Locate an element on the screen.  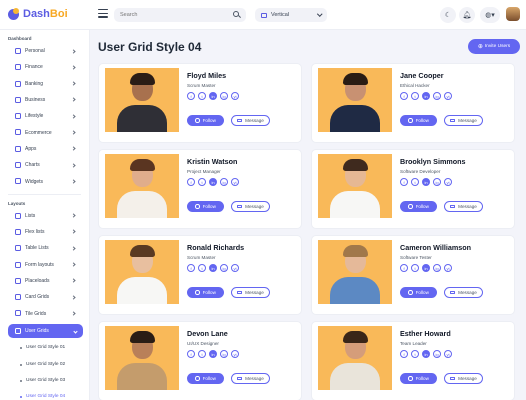
brand-logo: DashBoi is located at coordinates (38, 13).